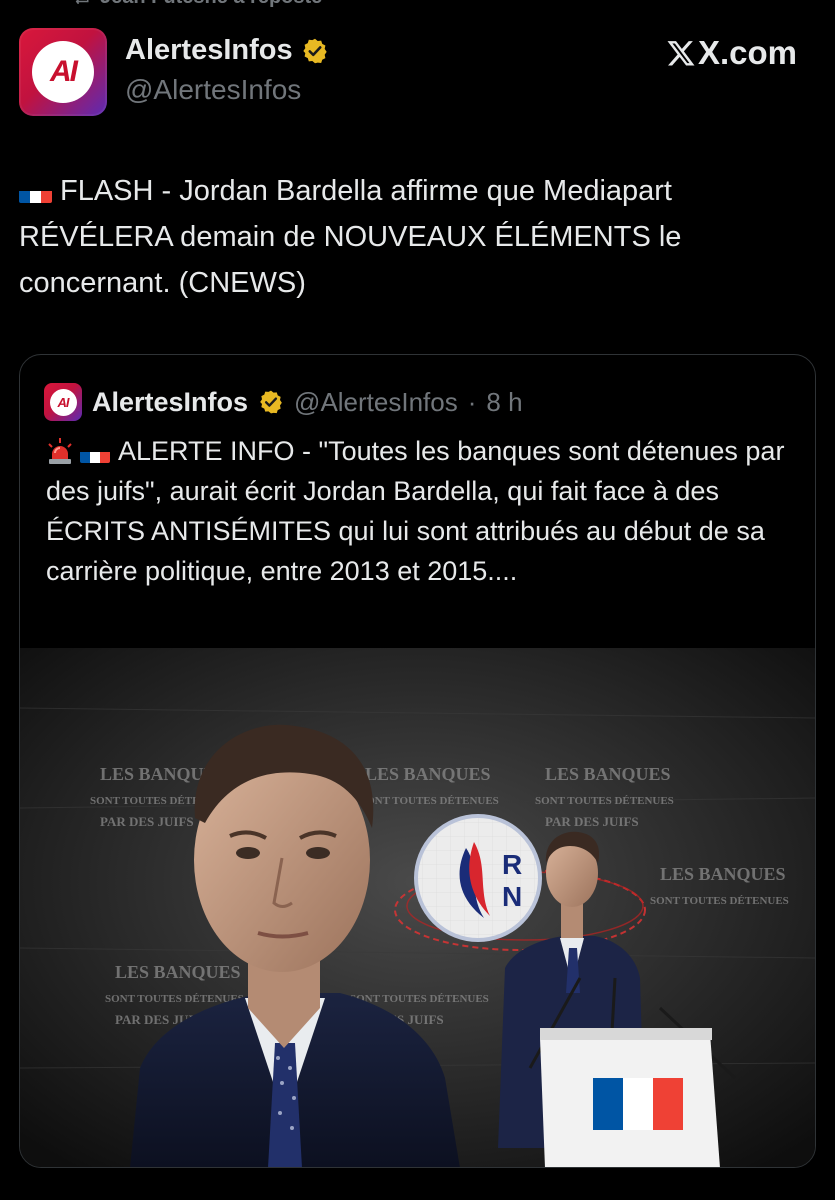  Describe the element at coordinates (504, 402) in the screenshot. I see `quoted-timestamp: 8 h` at that location.